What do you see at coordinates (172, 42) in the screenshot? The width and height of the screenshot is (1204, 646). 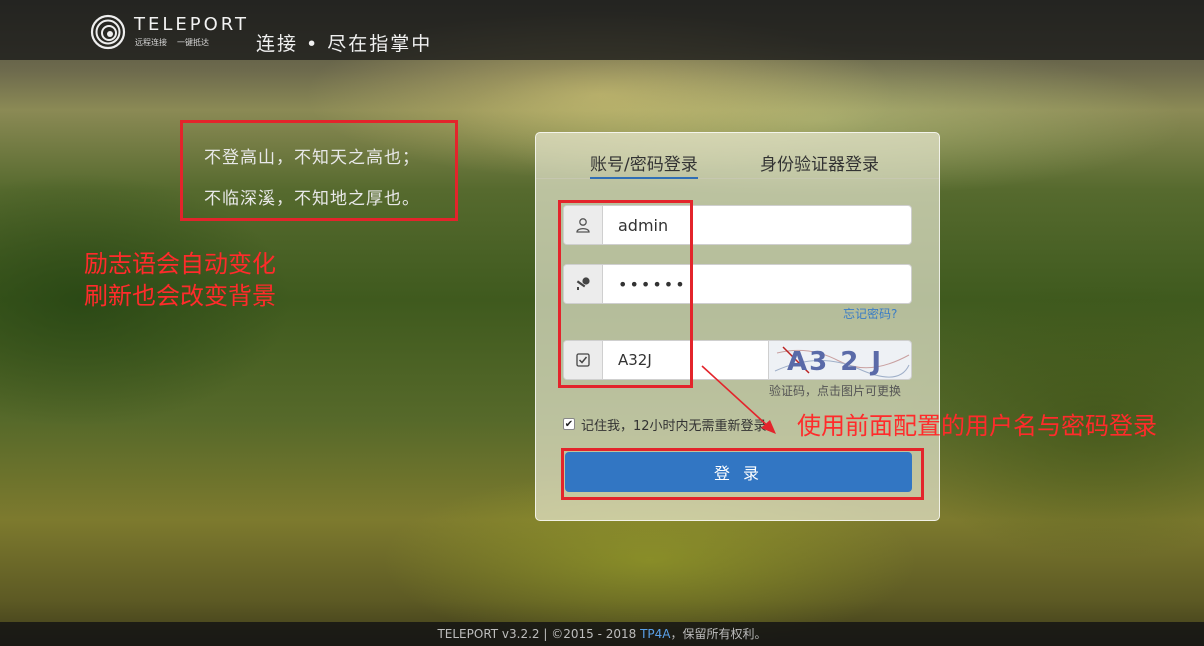 I see `logo-subtitle: 远程连接 一键抵达` at bounding box center [172, 42].